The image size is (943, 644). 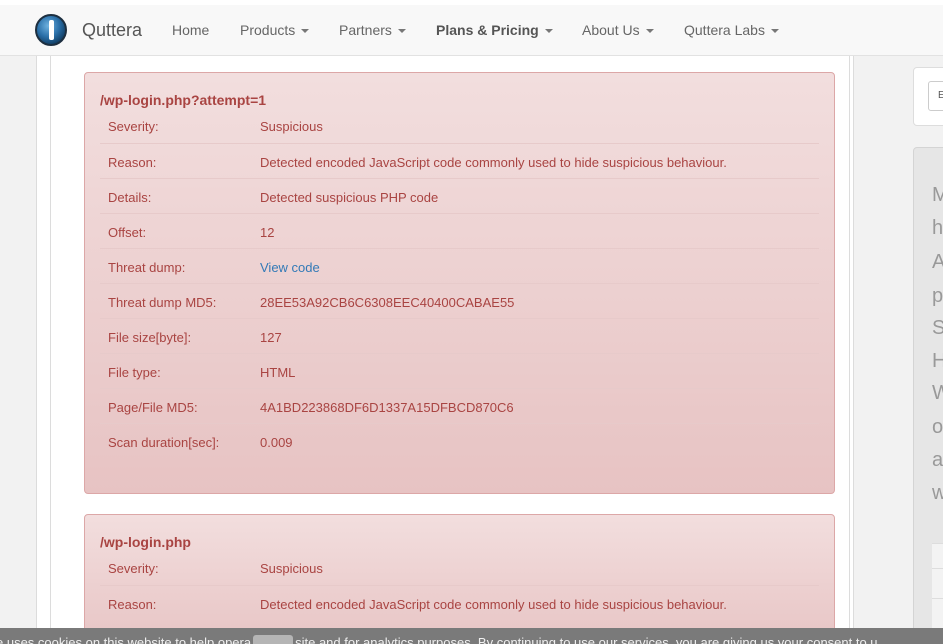 What do you see at coordinates (937, 427) in the screenshot?
I see `sidebar-text-fragment: o` at bounding box center [937, 427].